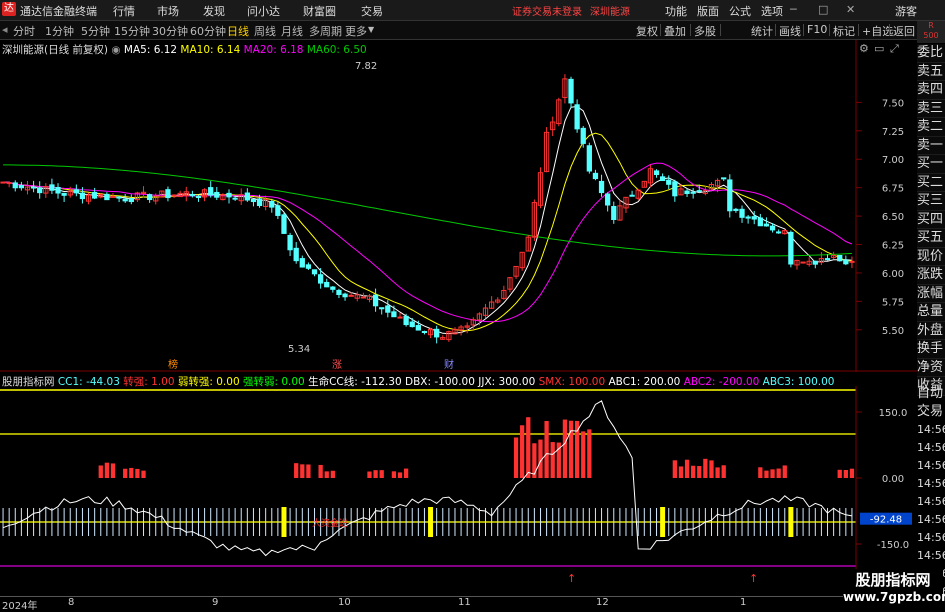 The width and height of the screenshot is (945, 612). What do you see at coordinates (931, 53) in the screenshot?
I see `sidebar-item: 委比` at bounding box center [931, 53].